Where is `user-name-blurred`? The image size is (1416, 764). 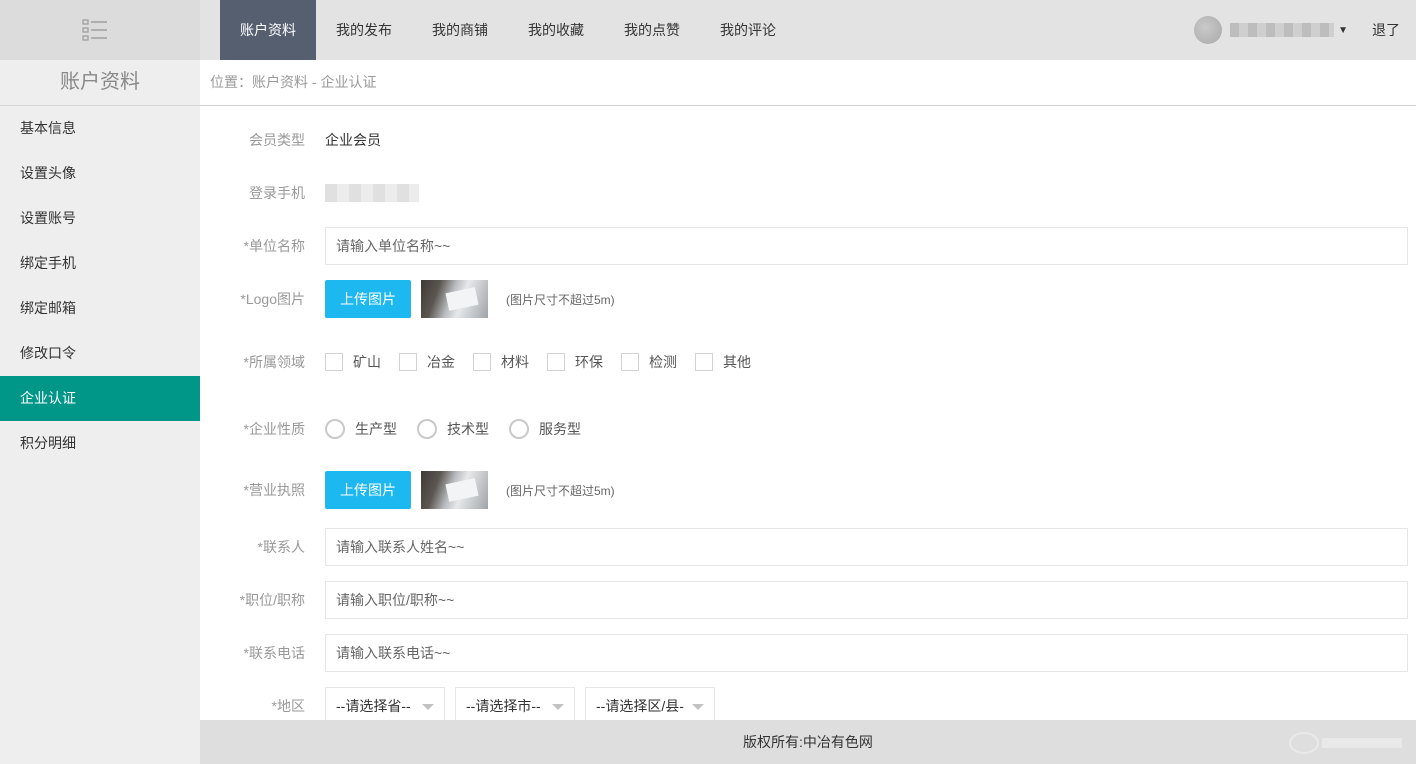
user-name-blurred is located at coordinates (1282, 30).